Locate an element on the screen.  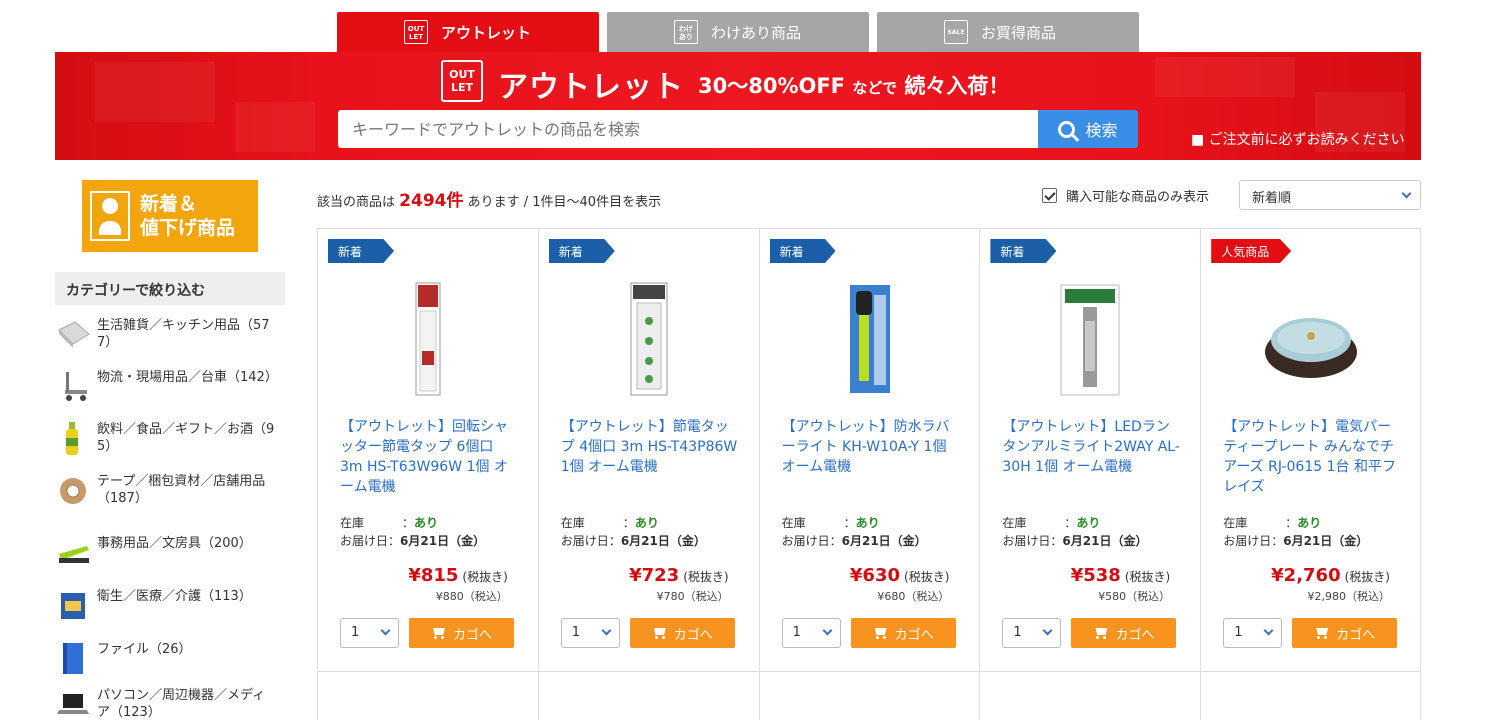
medical-icon is located at coordinates (73, 605).